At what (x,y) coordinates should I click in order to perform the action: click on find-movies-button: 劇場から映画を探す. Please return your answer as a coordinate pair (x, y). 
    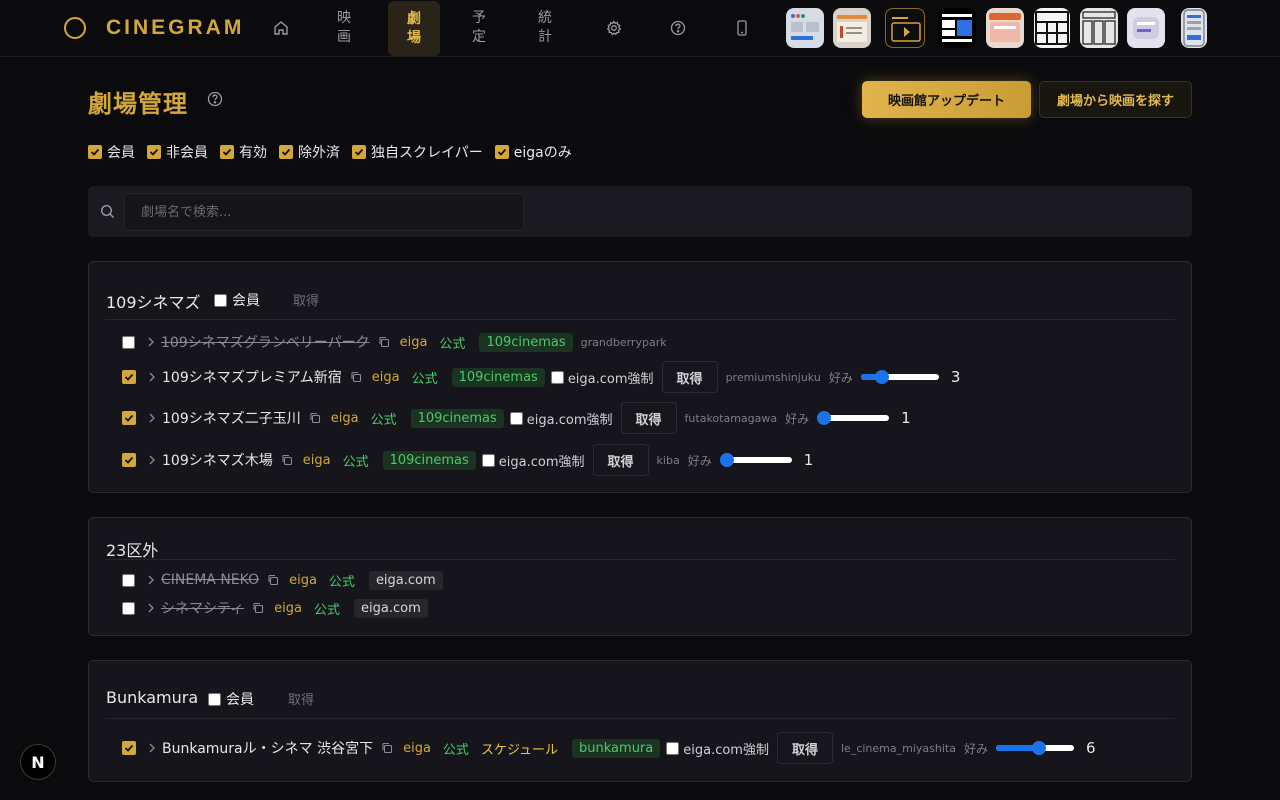
    Looking at the image, I should click on (1115, 99).